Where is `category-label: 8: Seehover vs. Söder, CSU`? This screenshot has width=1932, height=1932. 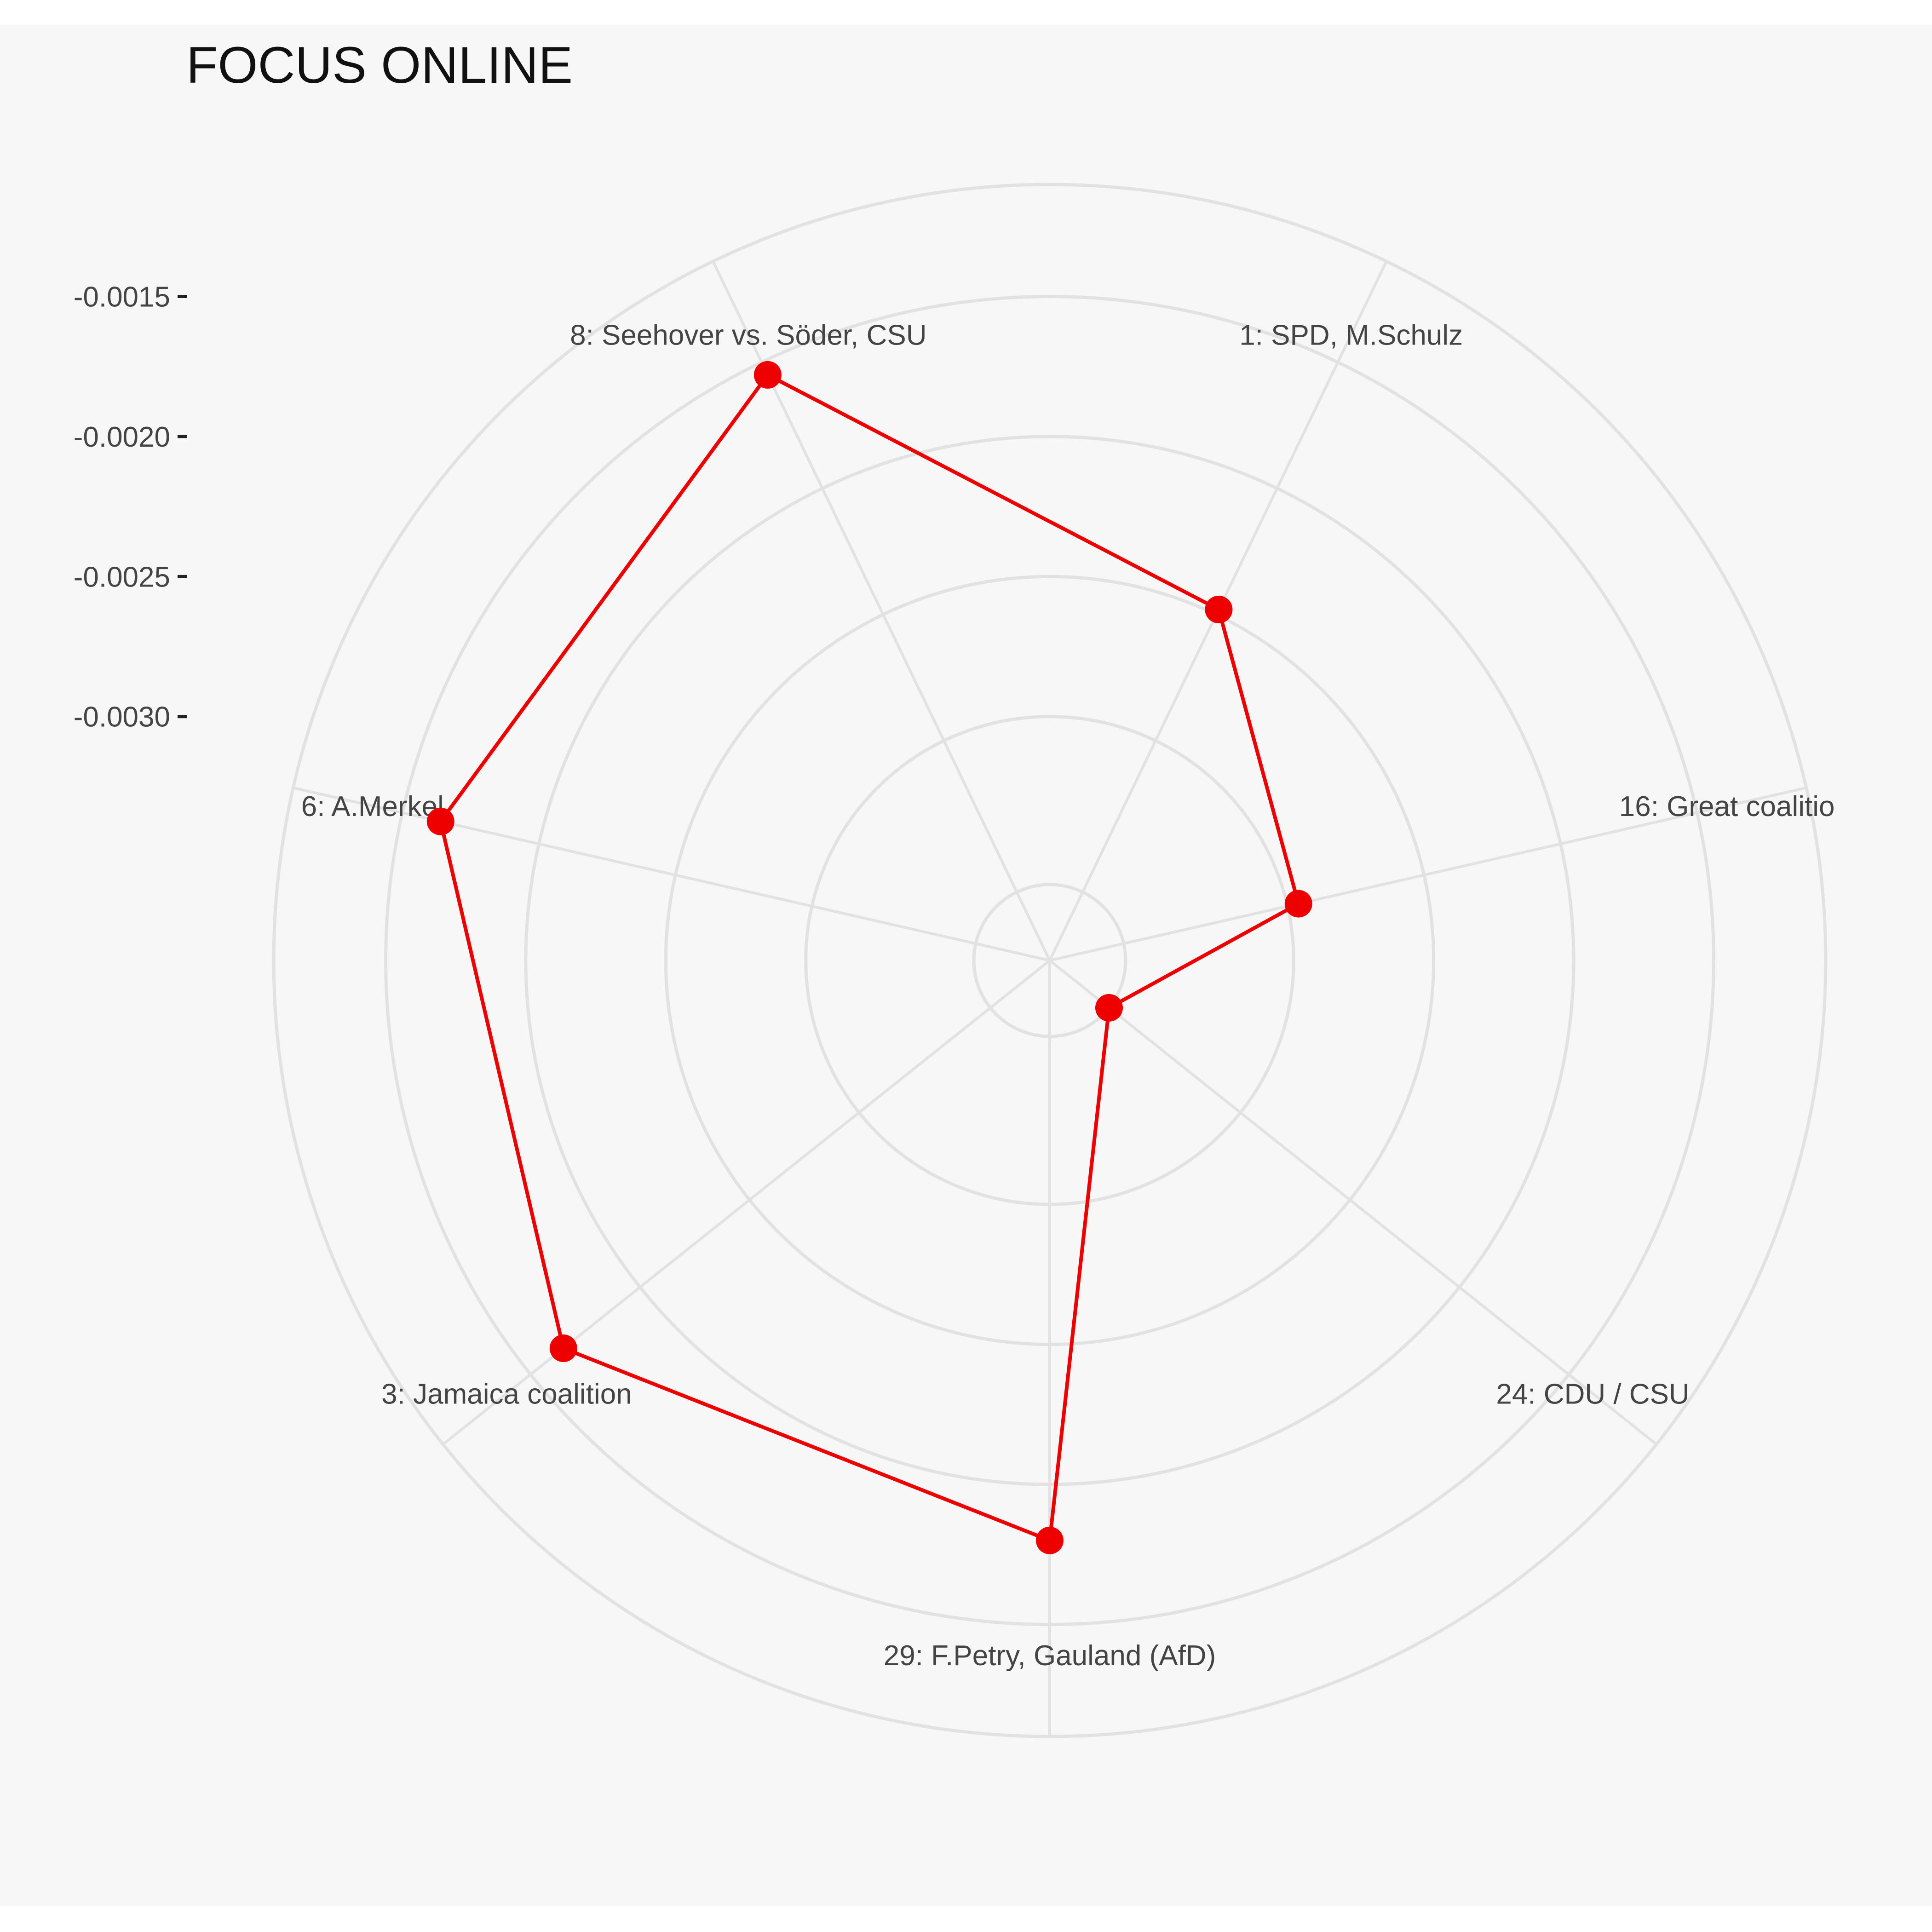
category-label: 8: Seehover vs. Söder, CSU is located at coordinates (748, 335).